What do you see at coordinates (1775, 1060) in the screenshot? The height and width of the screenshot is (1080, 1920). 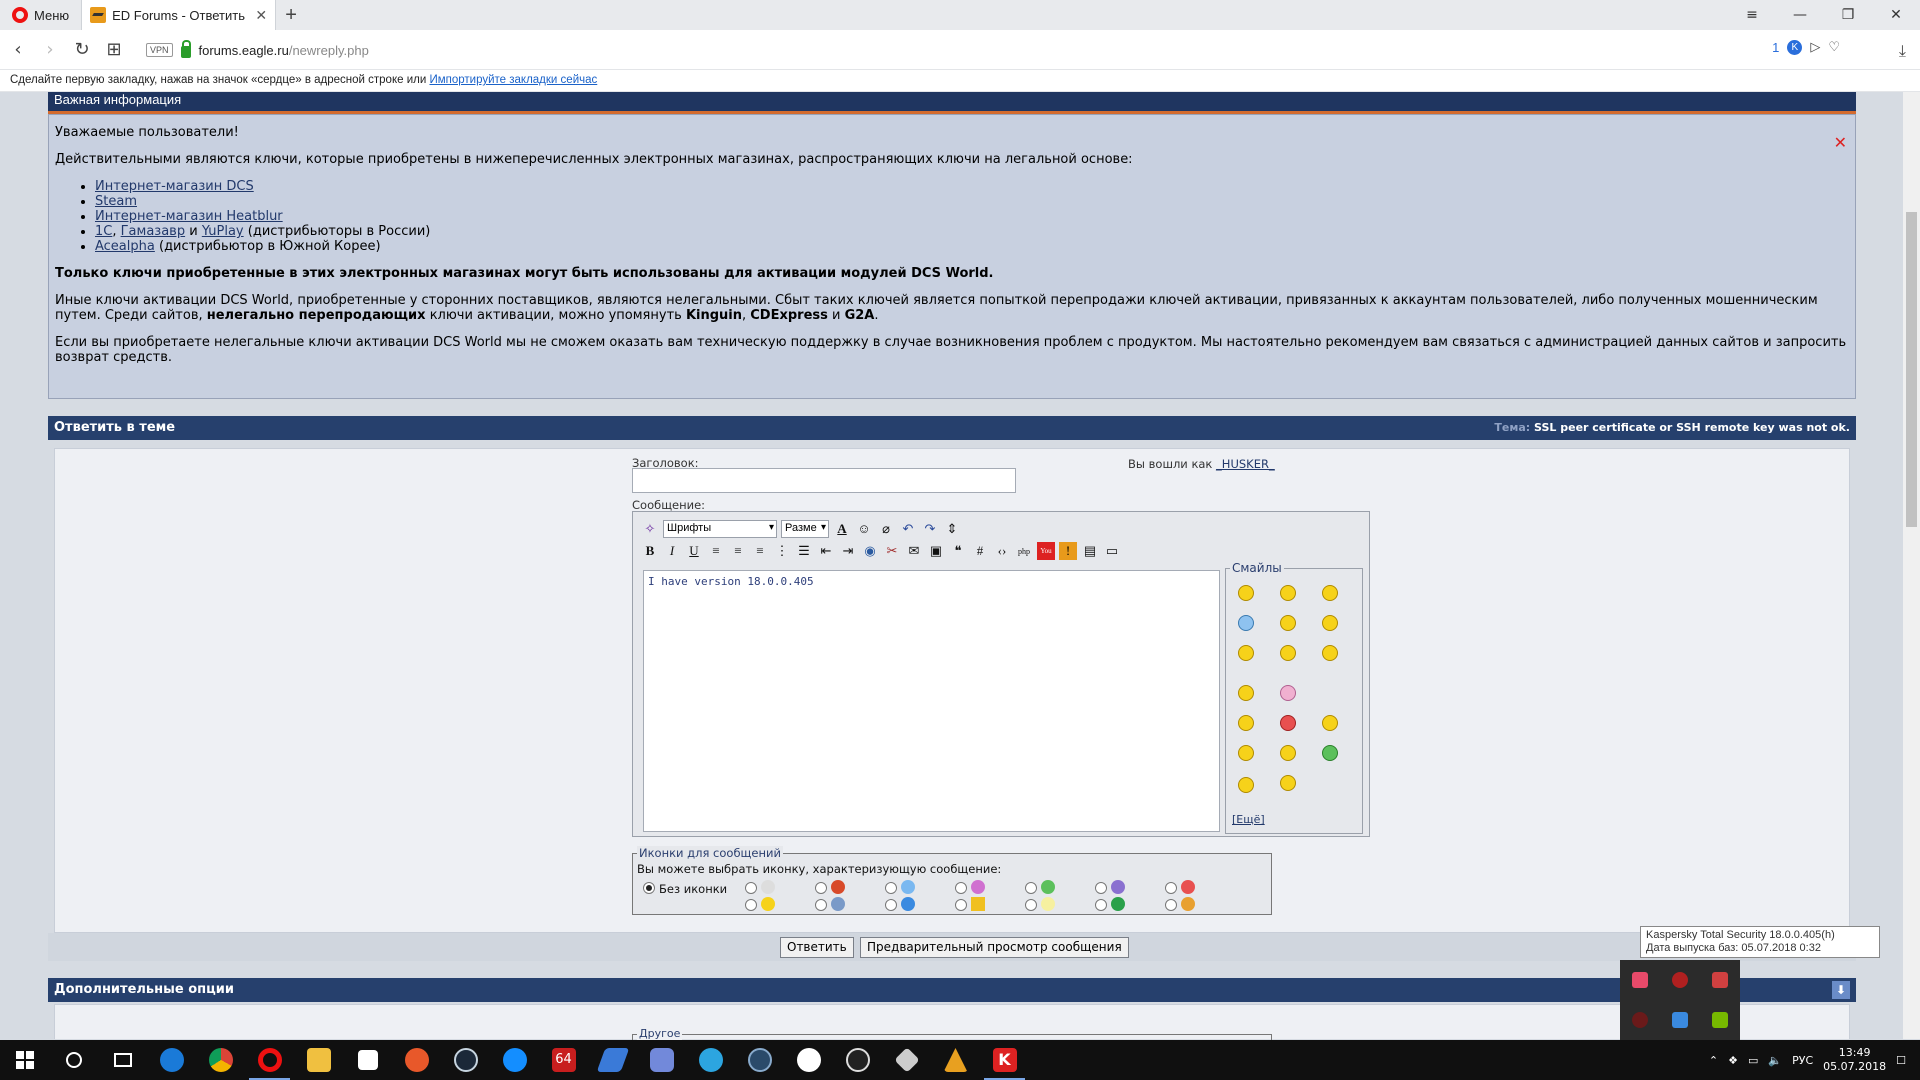 I see `volume-icon: 🔈` at bounding box center [1775, 1060].